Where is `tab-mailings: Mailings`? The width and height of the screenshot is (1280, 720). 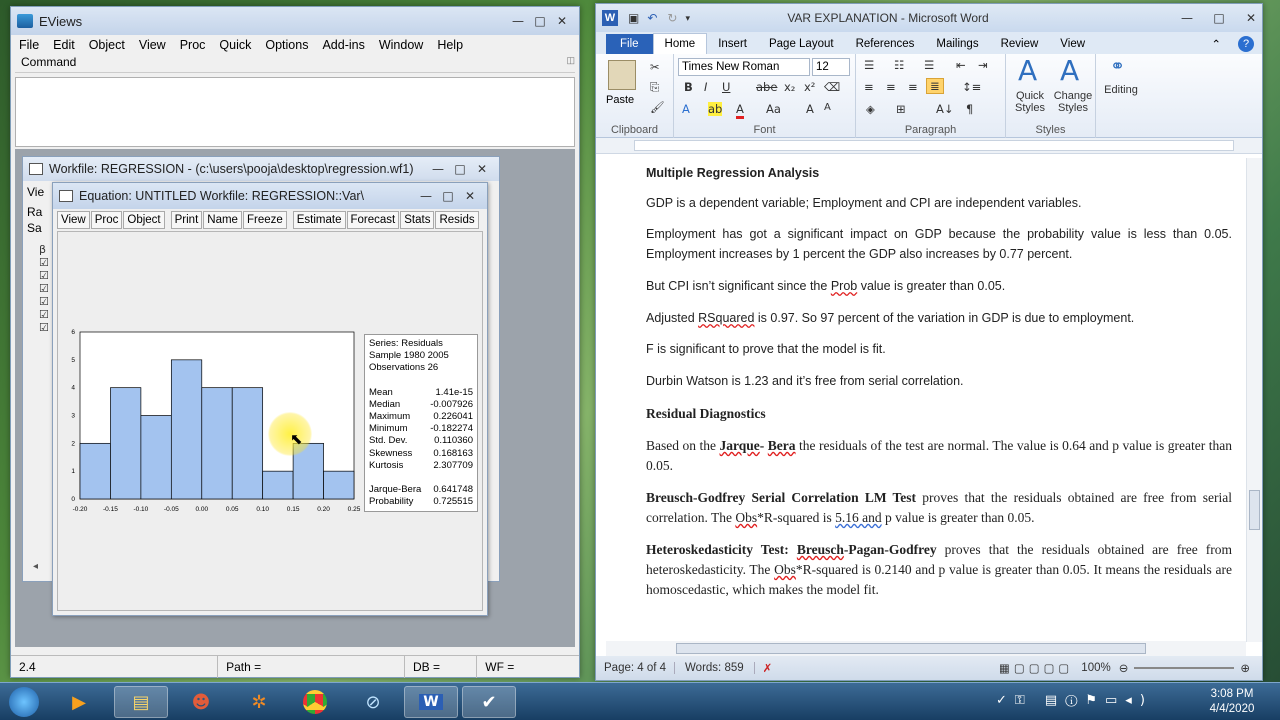
tab-mailings: Mailings is located at coordinates (957, 44).